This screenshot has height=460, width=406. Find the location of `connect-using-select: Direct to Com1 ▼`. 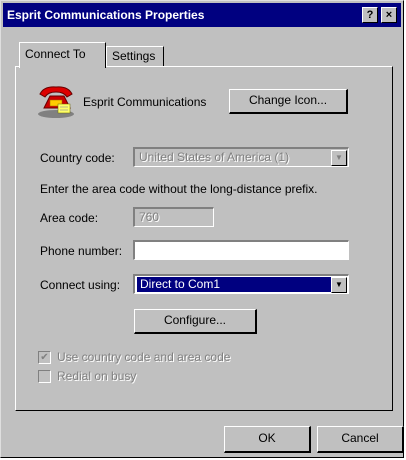

connect-using-select: Direct to Com1 ▼ is located at coordinates (241, 284).